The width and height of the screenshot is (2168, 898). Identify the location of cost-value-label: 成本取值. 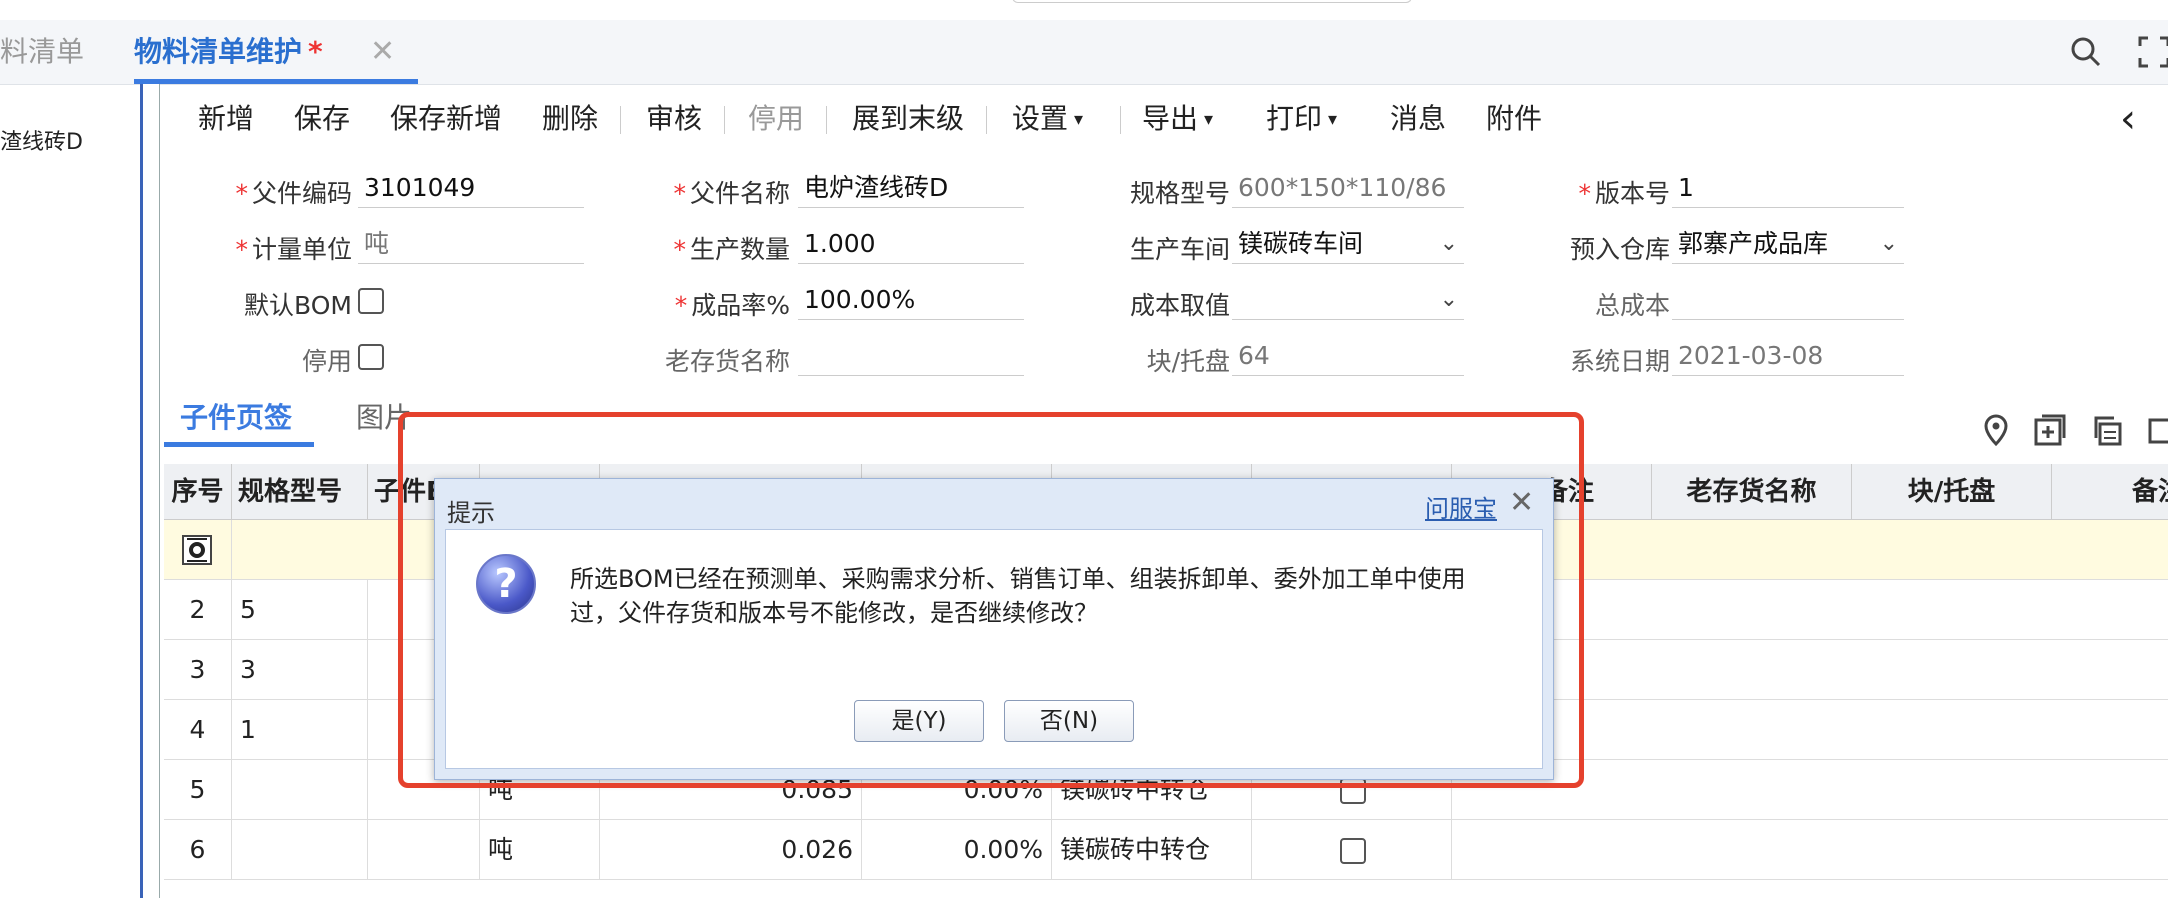
(1179, 305).